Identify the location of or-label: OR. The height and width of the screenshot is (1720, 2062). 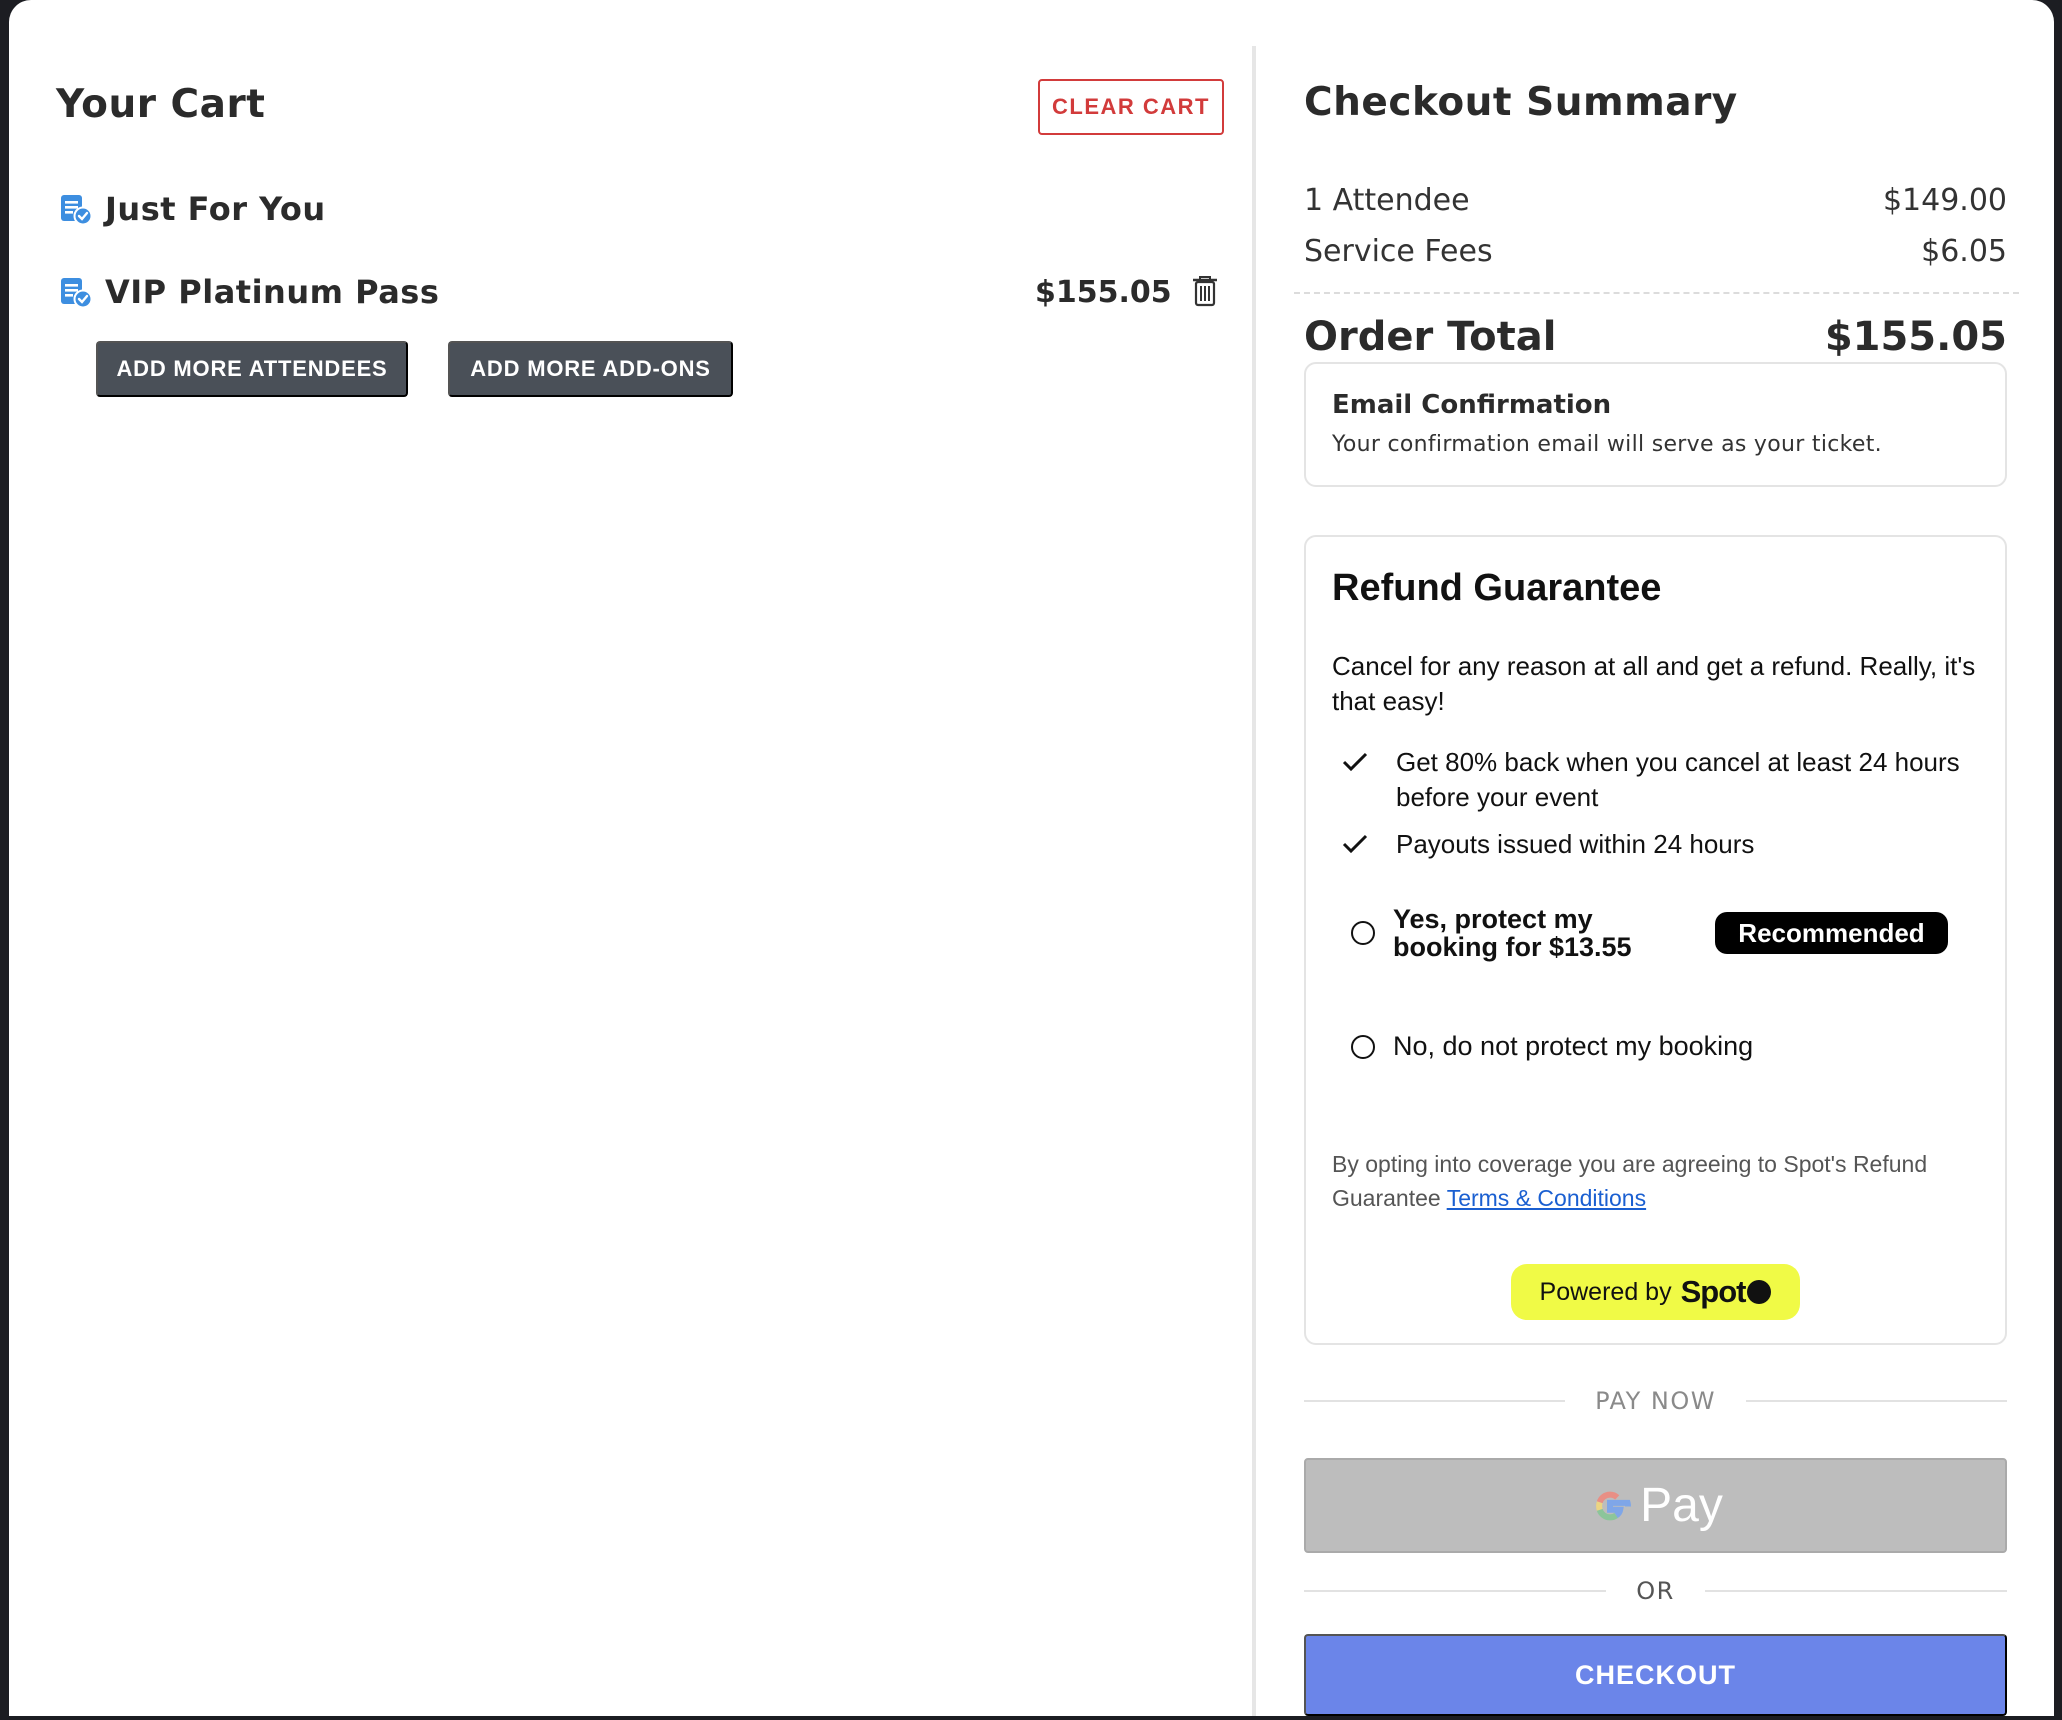
(1655, 1591).